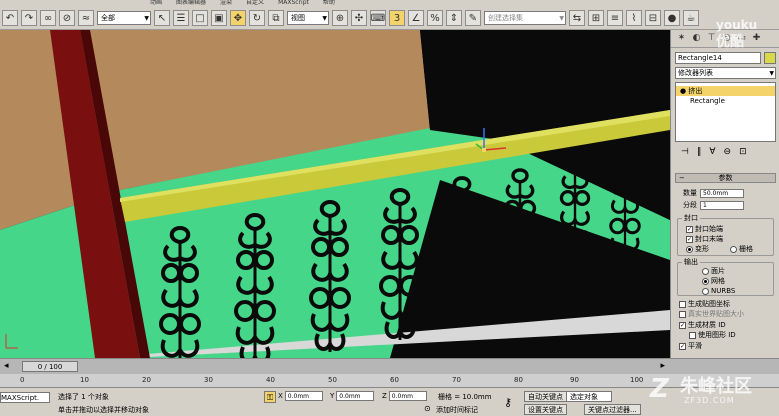 The width and height of the screenshot is (779, 416). Describe the element at coordinates (770, 58) in the screenshot. I see `object-color-swatch` at that location.